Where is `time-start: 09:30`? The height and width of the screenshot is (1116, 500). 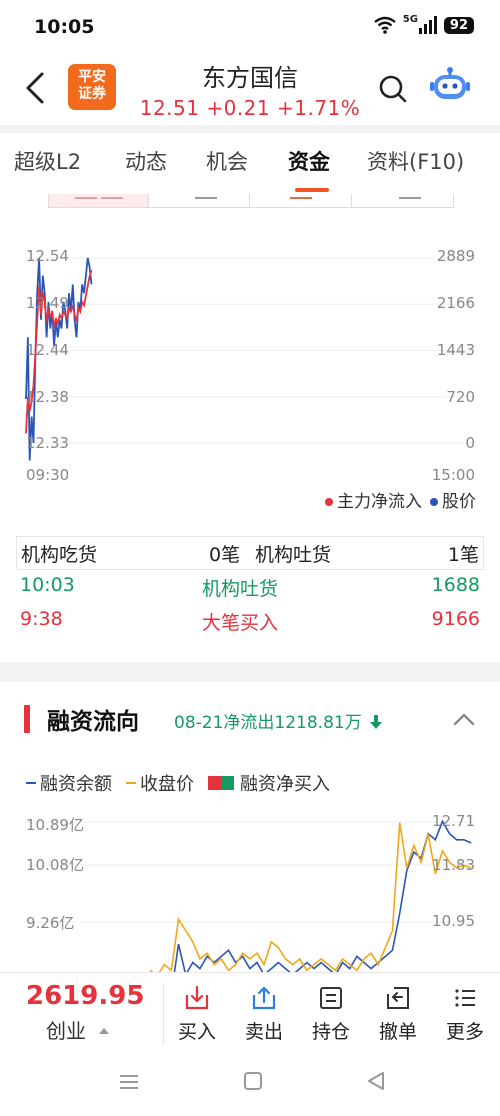
time-start: 09:30 is located at coordinates (48, 475).